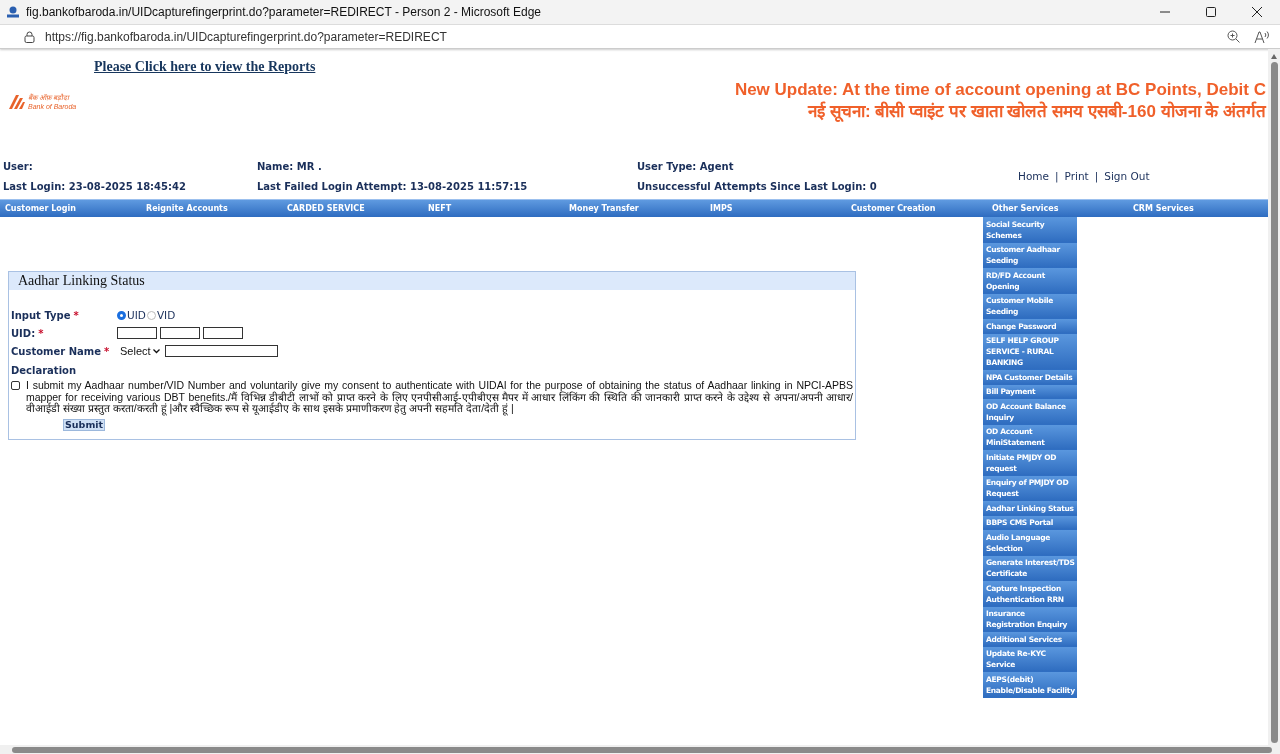 This screenshot has height=754, width=1280. I want to click on salutation-dropdown: Select, so click(140, 351).